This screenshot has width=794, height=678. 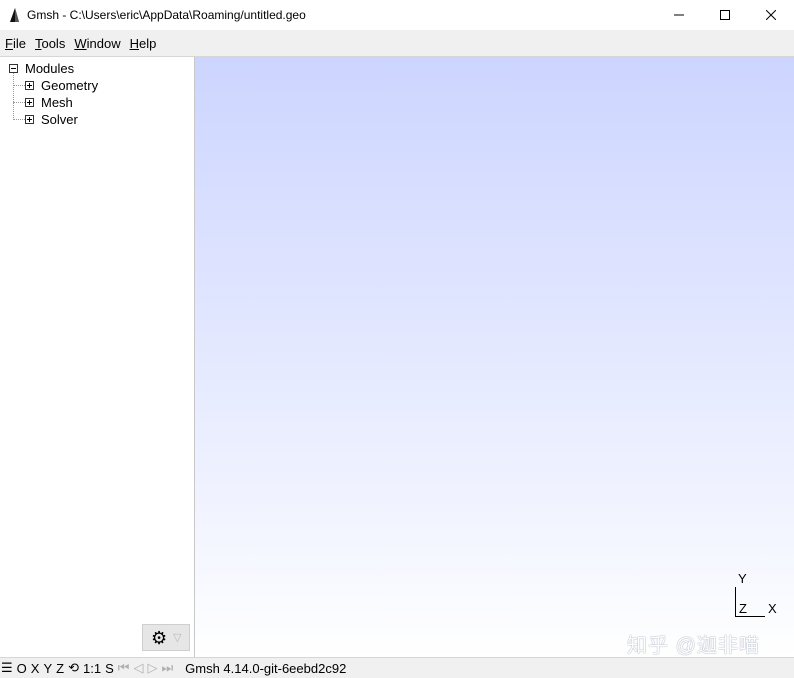 I want to click on axis-x-label: X, so click(x=772, y=608).